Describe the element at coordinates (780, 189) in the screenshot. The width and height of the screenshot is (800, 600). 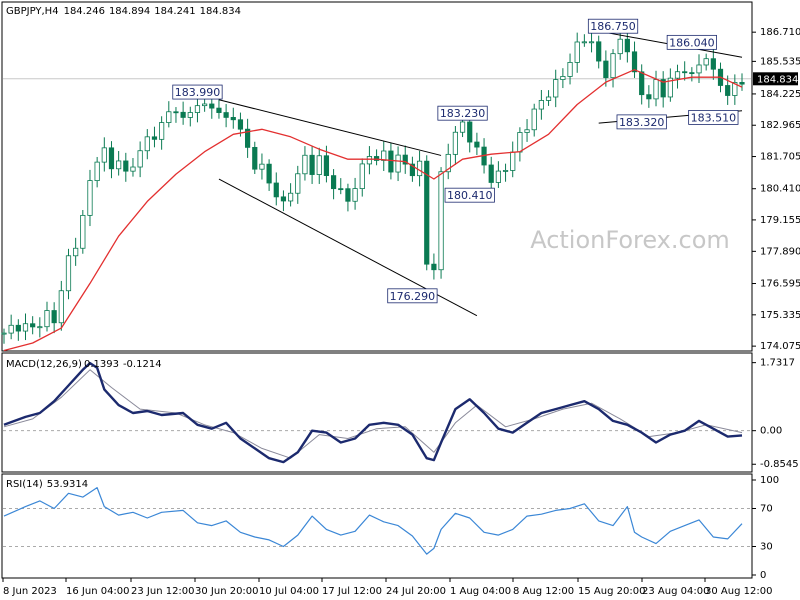
I see `price-y-tick-label: 180.410` at that location.